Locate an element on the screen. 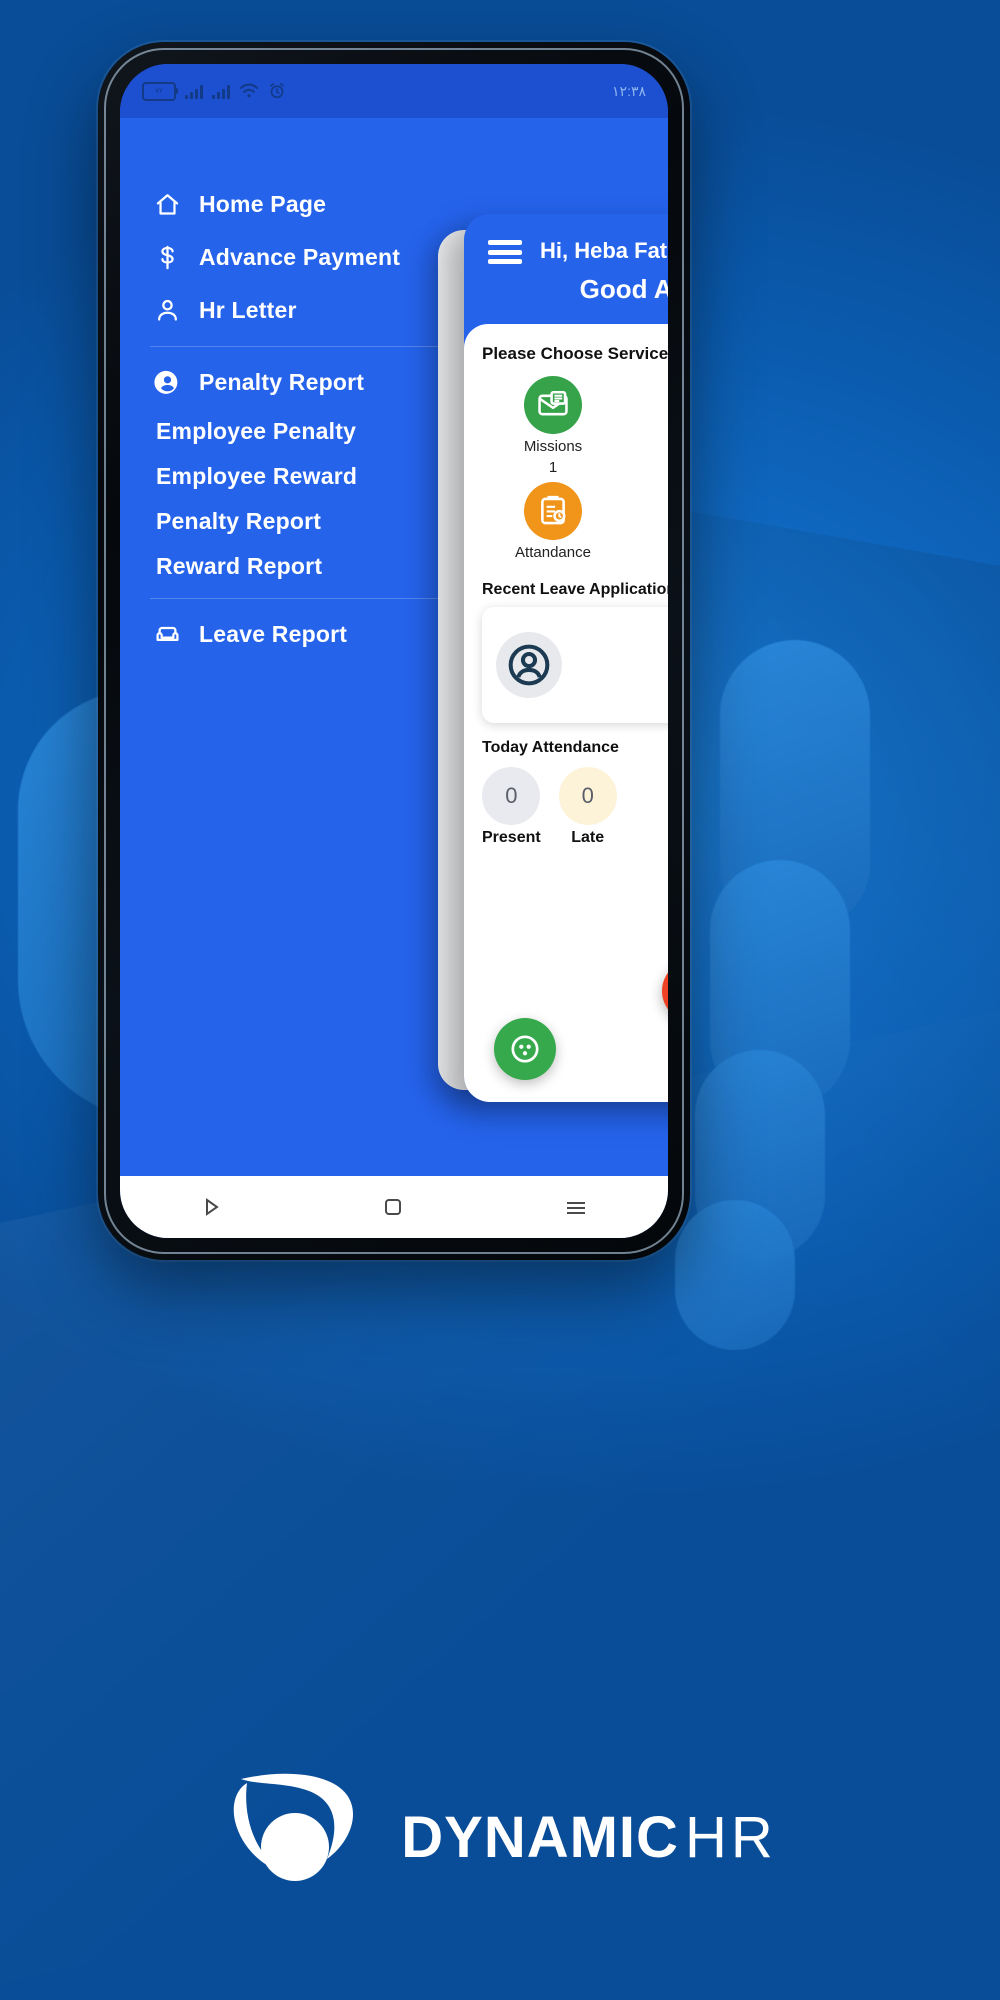 The height and width of the screenshot is (2000, 1000). attendance-row: 0 Present 0 Late is located at coordinates (575, 807).